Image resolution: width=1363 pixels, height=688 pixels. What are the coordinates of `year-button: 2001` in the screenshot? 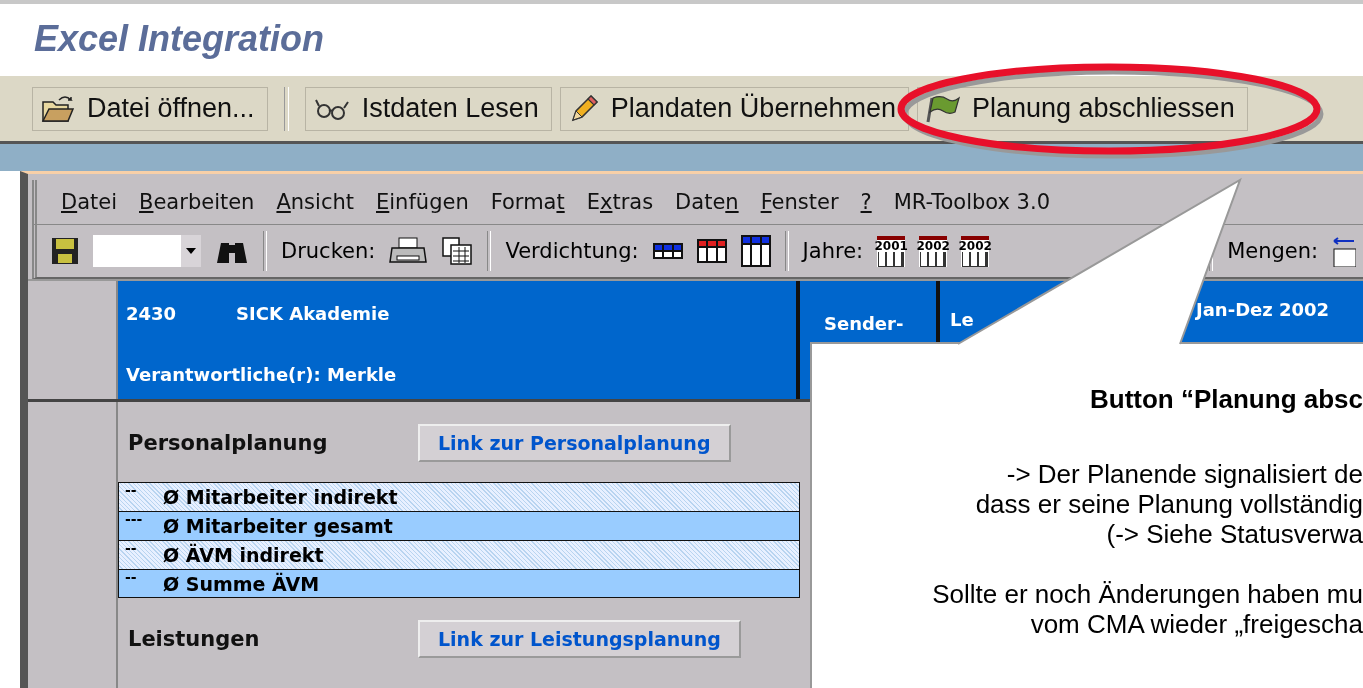 It's located at (891, 251).